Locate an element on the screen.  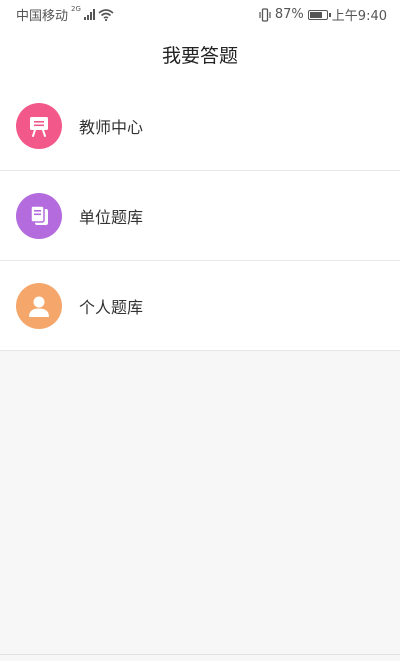
signal-icon is located at coordinates (89, 14).